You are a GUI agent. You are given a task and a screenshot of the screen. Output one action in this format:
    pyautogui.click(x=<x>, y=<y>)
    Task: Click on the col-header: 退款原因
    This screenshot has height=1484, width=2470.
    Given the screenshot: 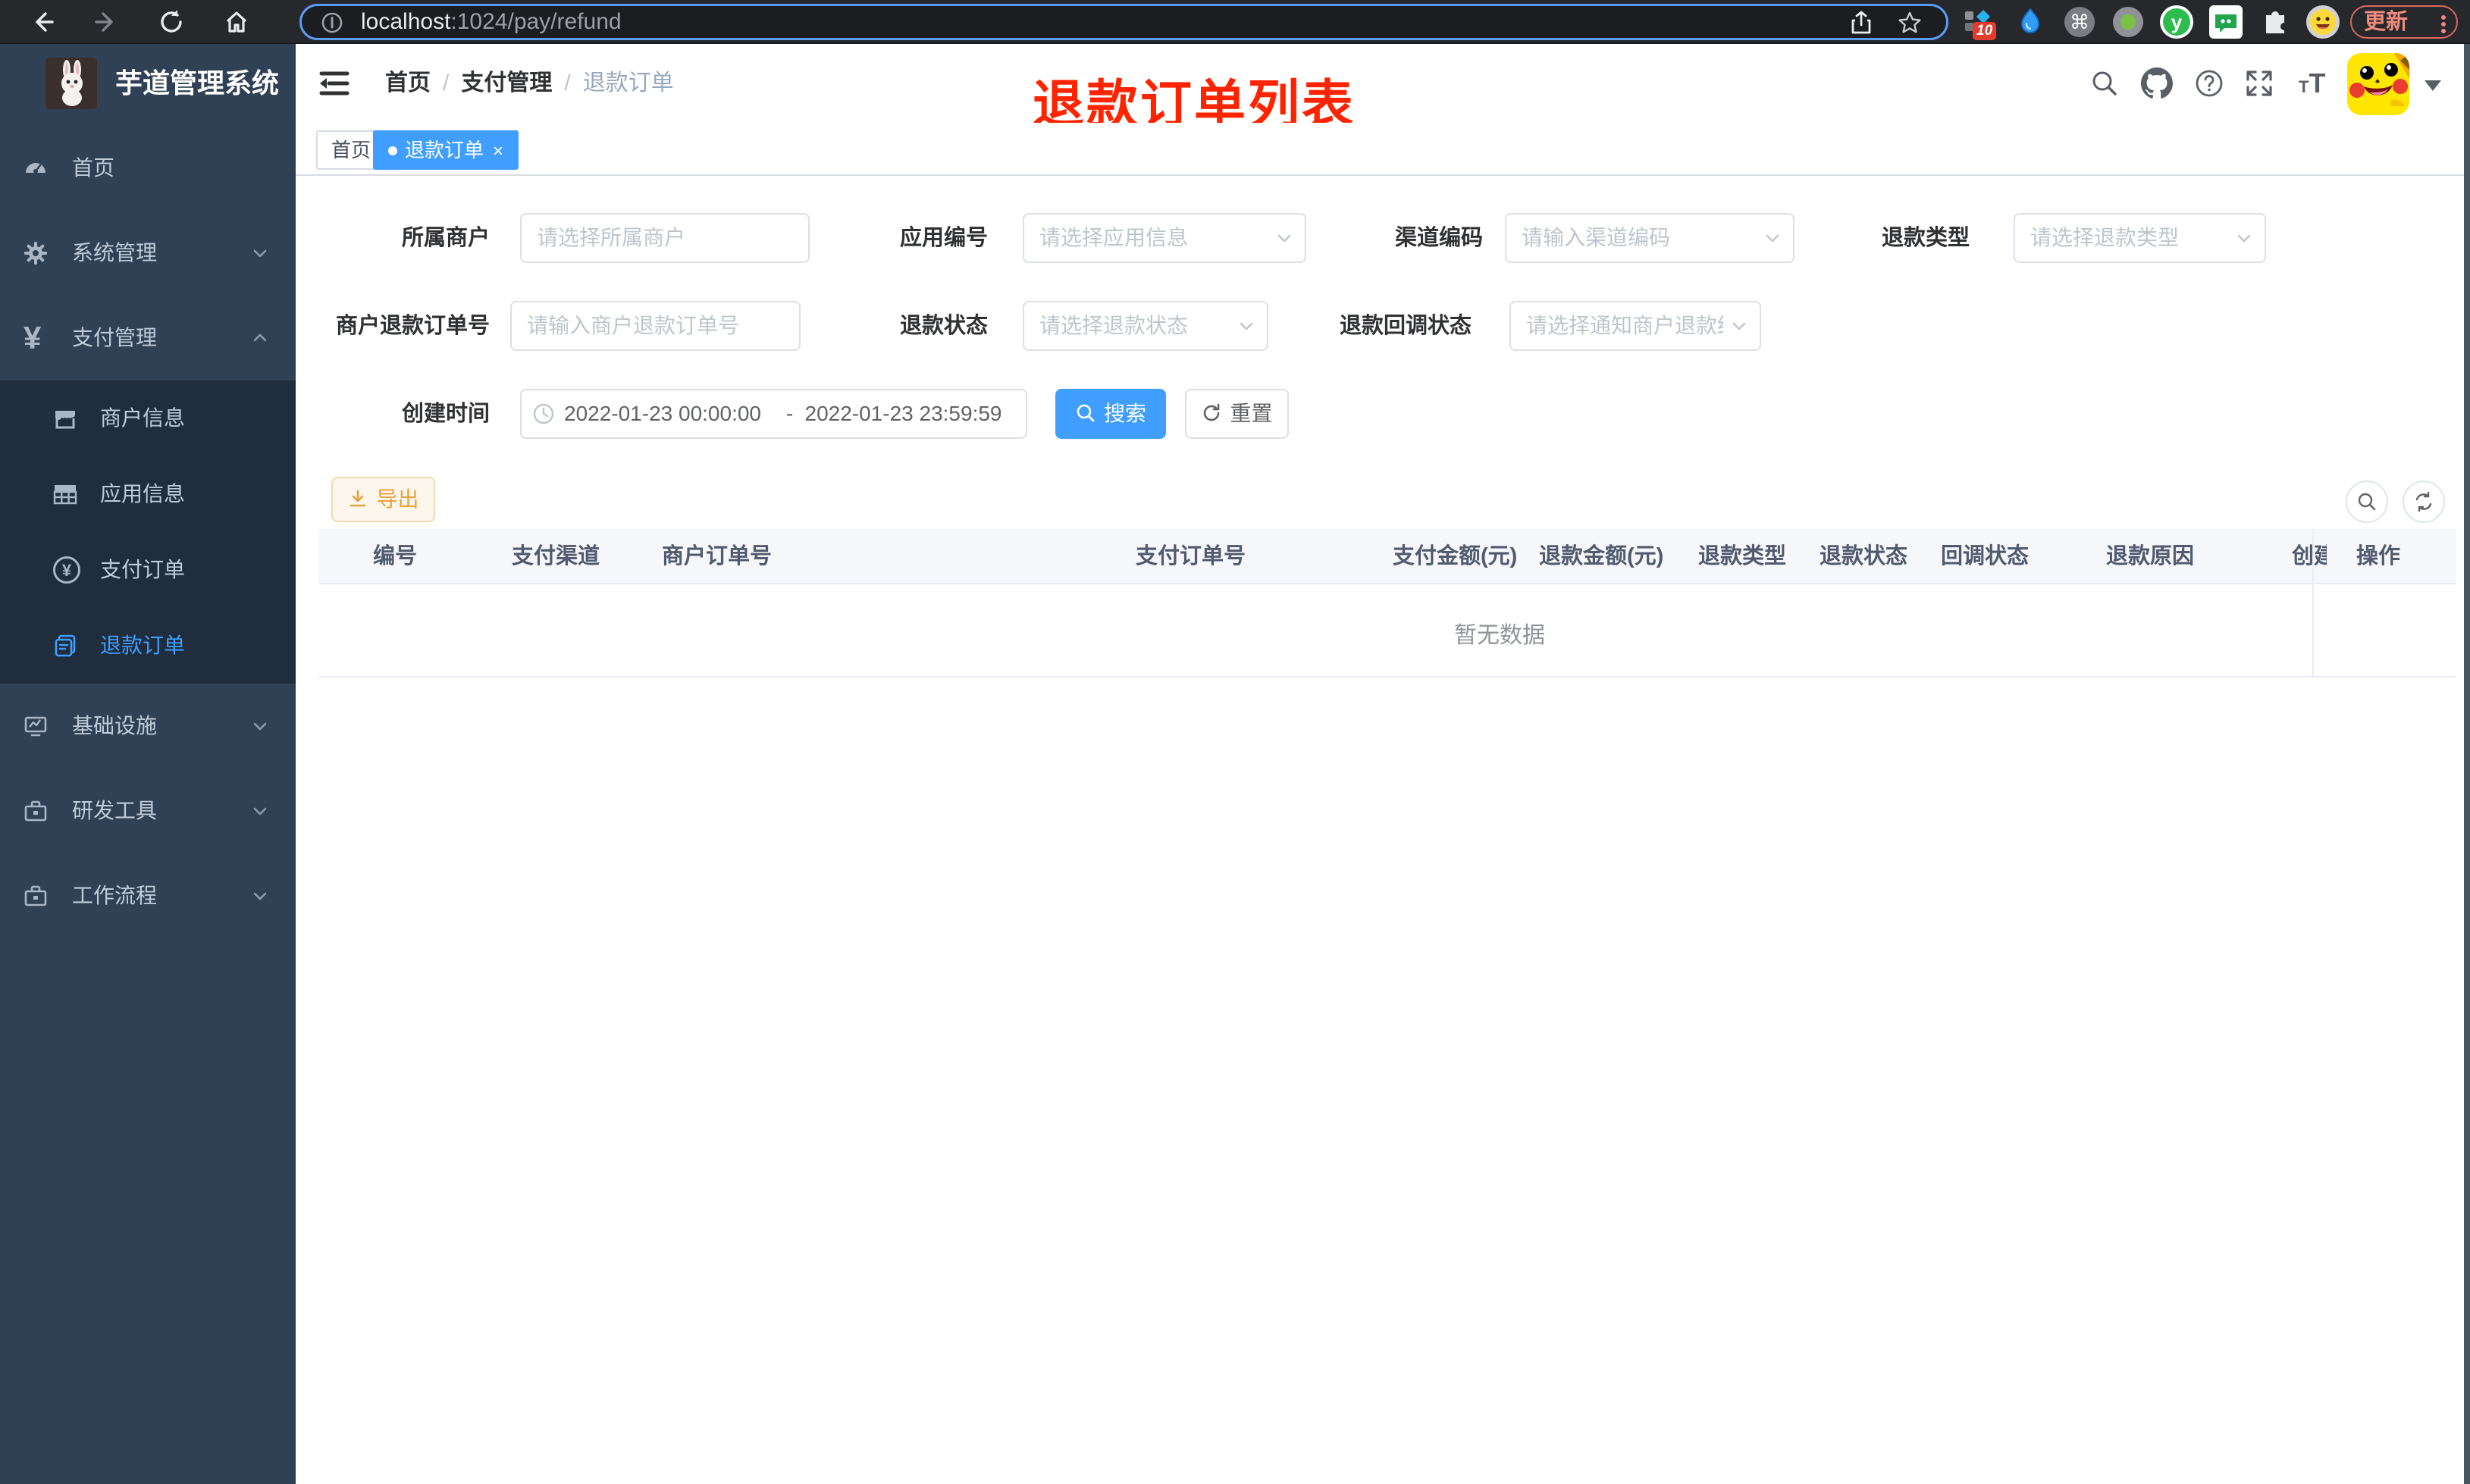 What is the action you would take?
    pyautogui.click(x=2150, y=556)
    